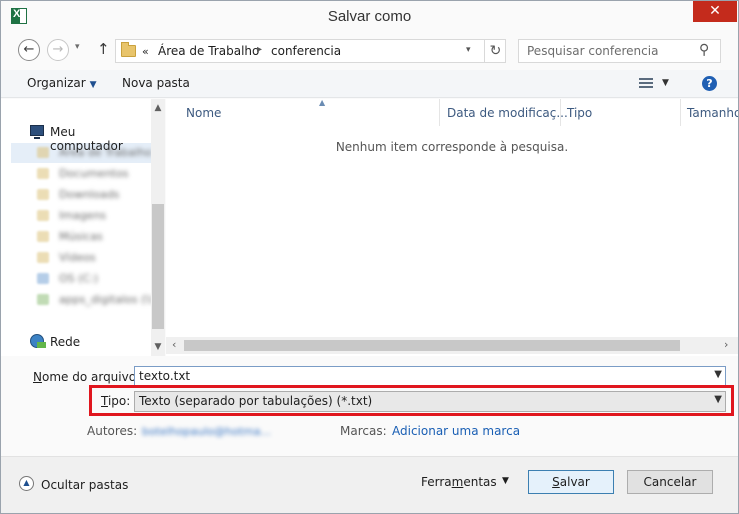 Image resolution: width=739 pixels, height=514 pixels. What do you see at coordinates (456, 431) in the screenshot?
I see `add-tag-link: Adicionar uma marca` at bounding box center [456, 431].